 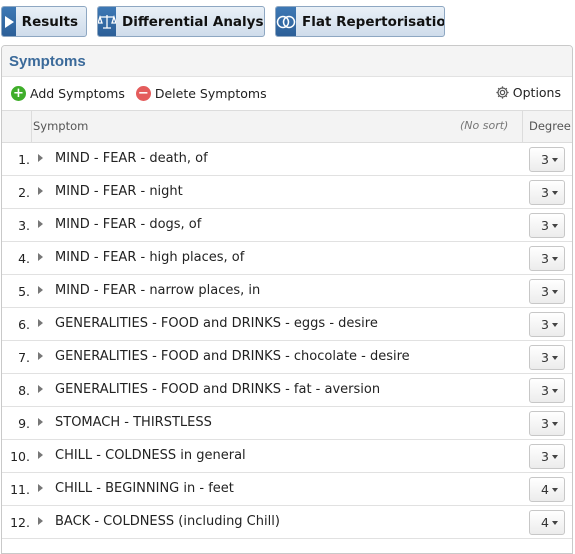 What do you see at coordinates (287, 489) in the screenshot?
I see `table-row: 11. CHILL - BEGINNING in - feet 4` at bounding box center [287, 489].